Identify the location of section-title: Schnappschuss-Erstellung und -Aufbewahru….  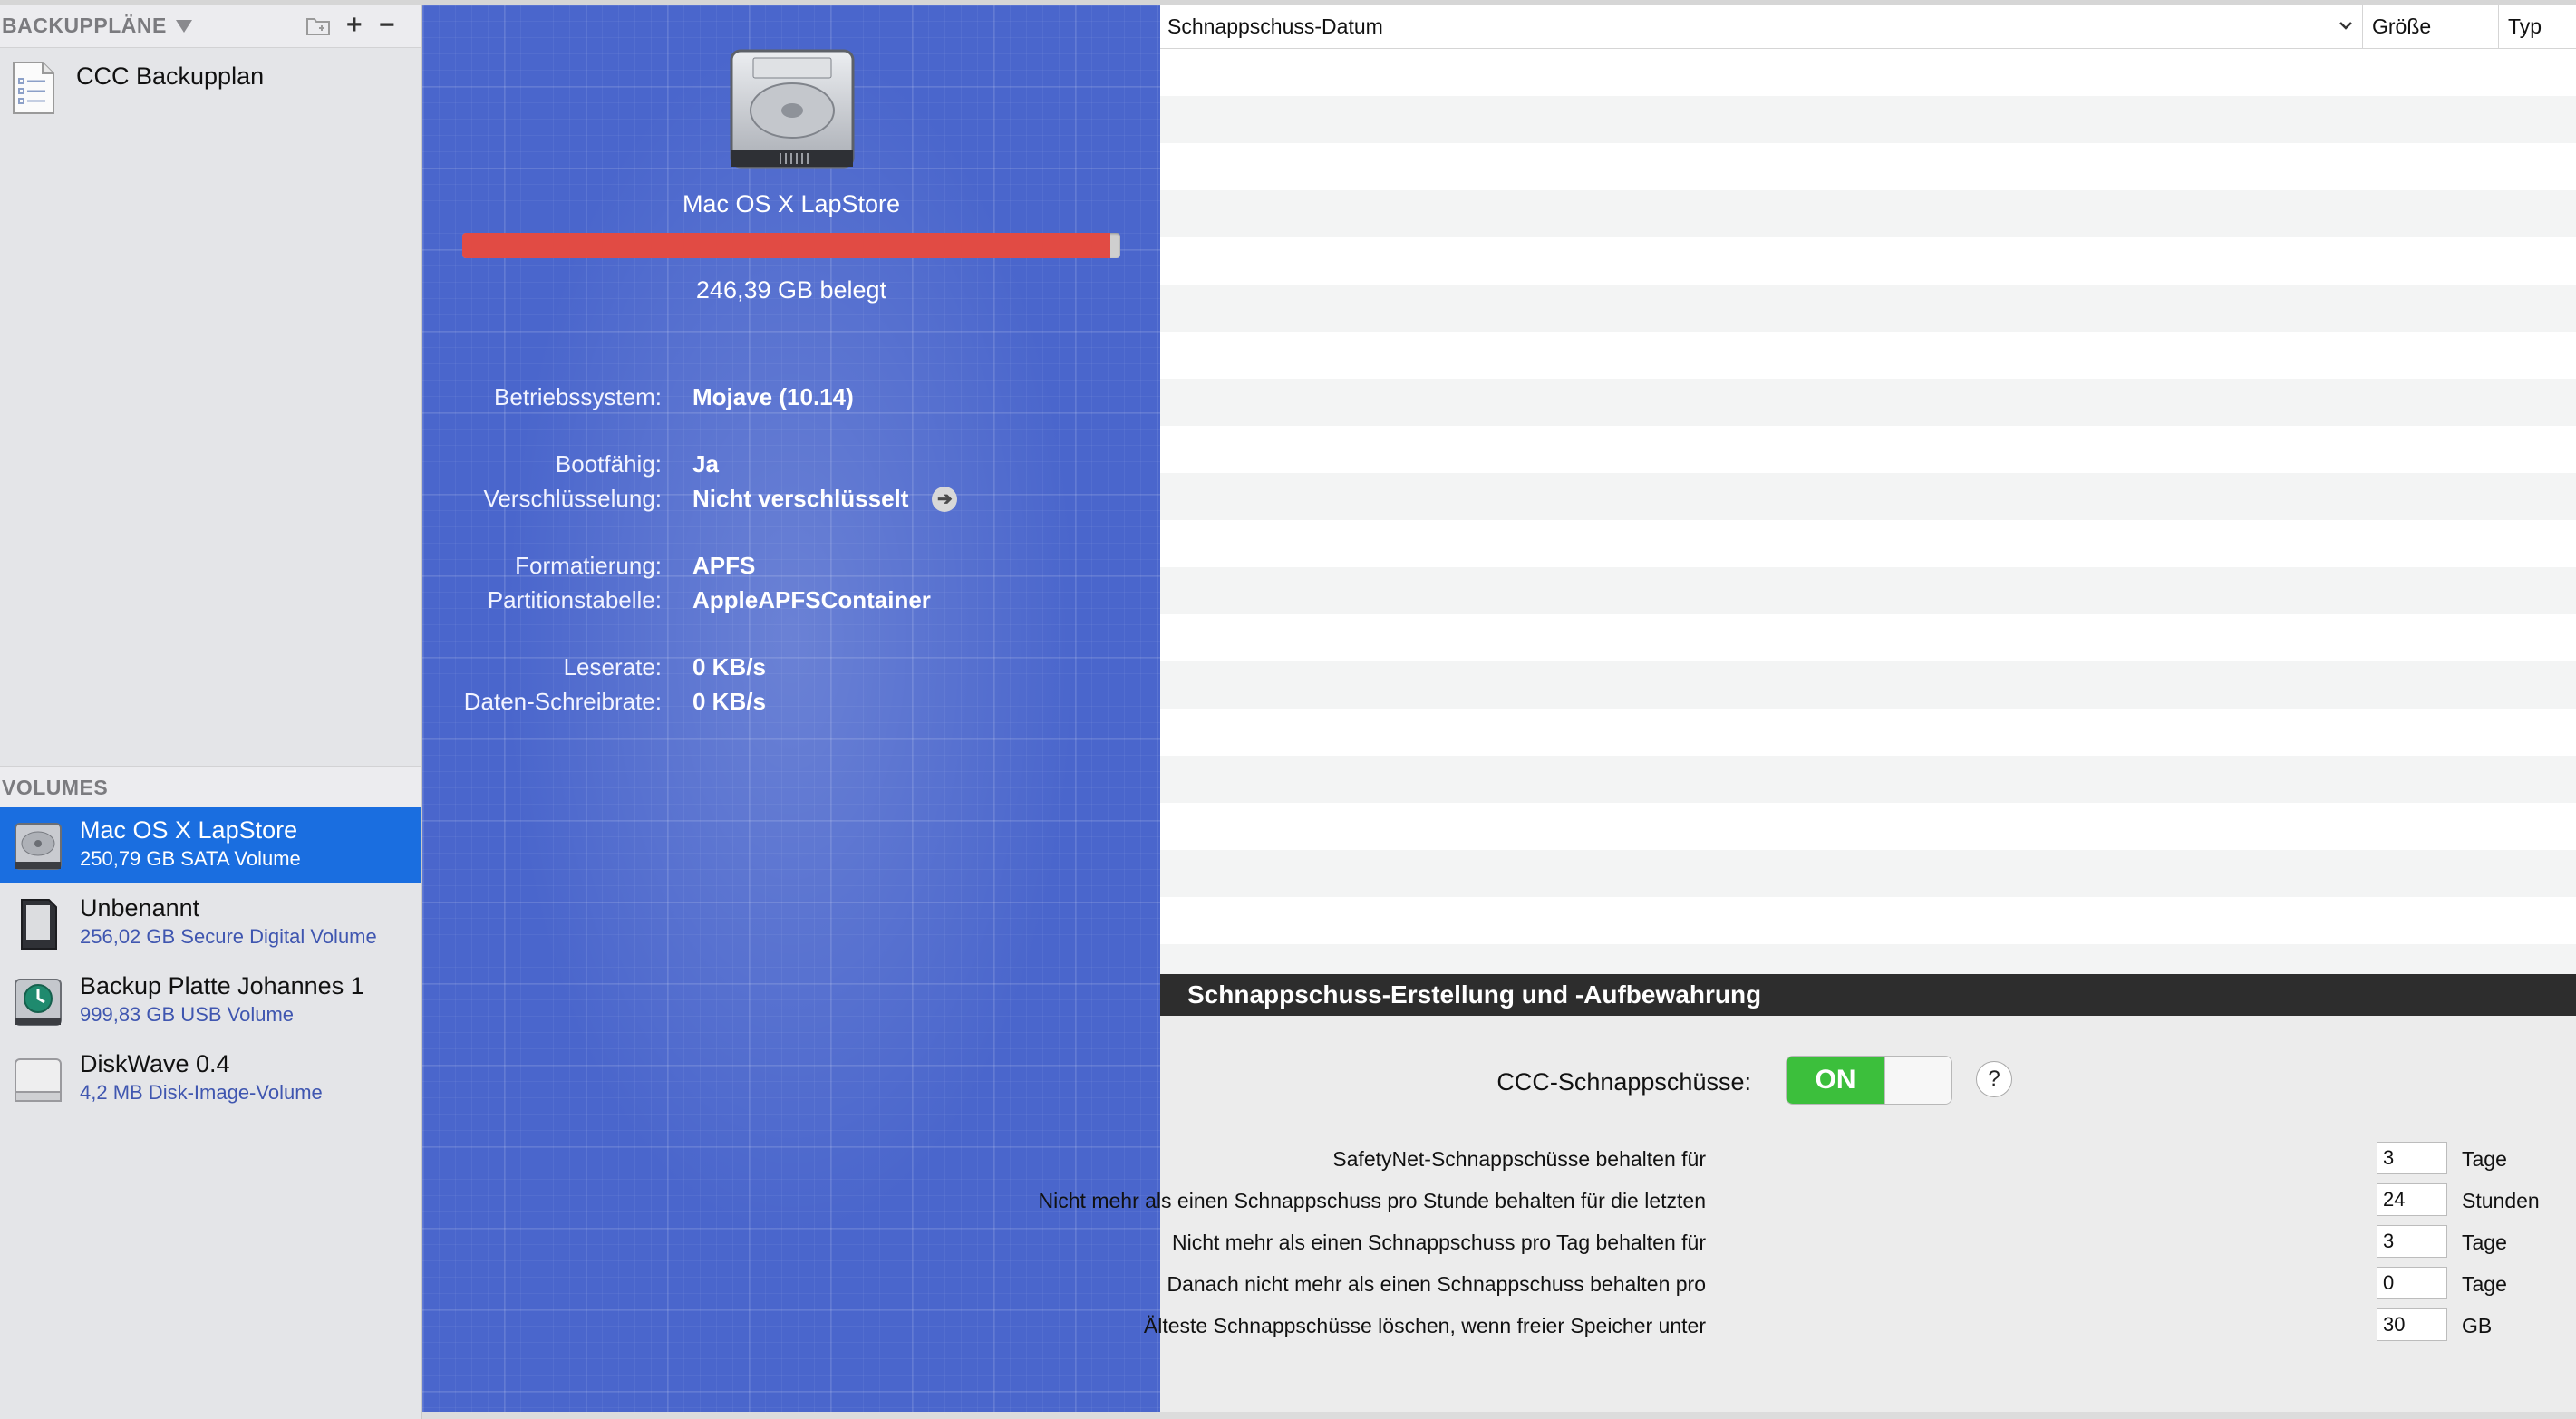
(1868, 995).